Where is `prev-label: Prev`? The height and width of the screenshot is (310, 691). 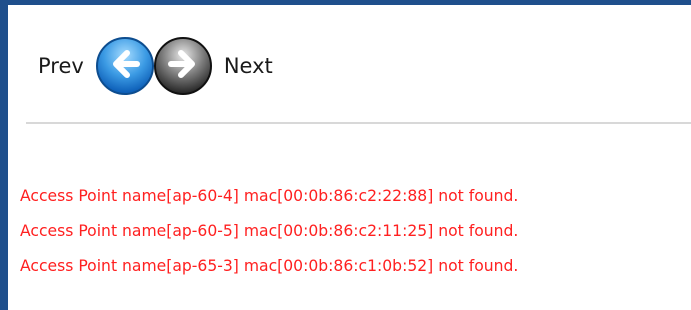
prev-label: Prev is located at coordinates (61, 66).